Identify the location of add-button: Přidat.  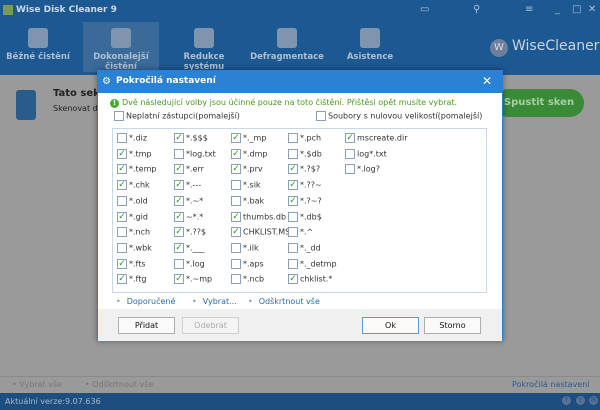
(146, 325).